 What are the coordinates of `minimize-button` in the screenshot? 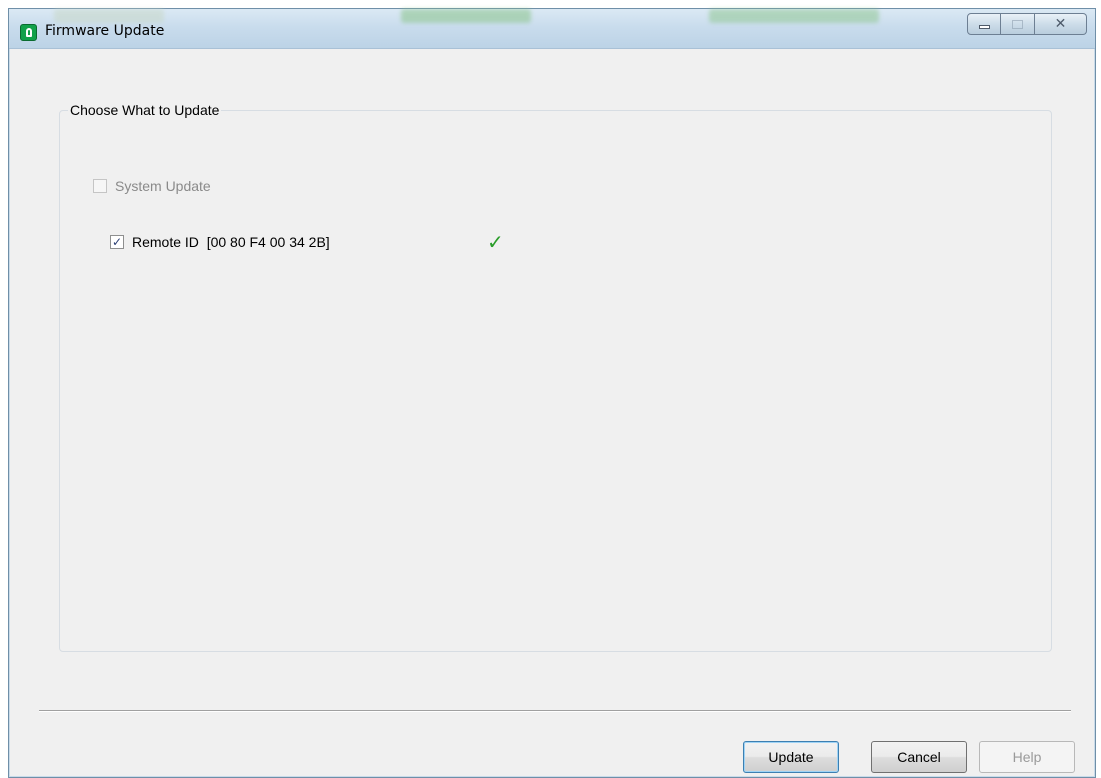 It's located at (984, 24).